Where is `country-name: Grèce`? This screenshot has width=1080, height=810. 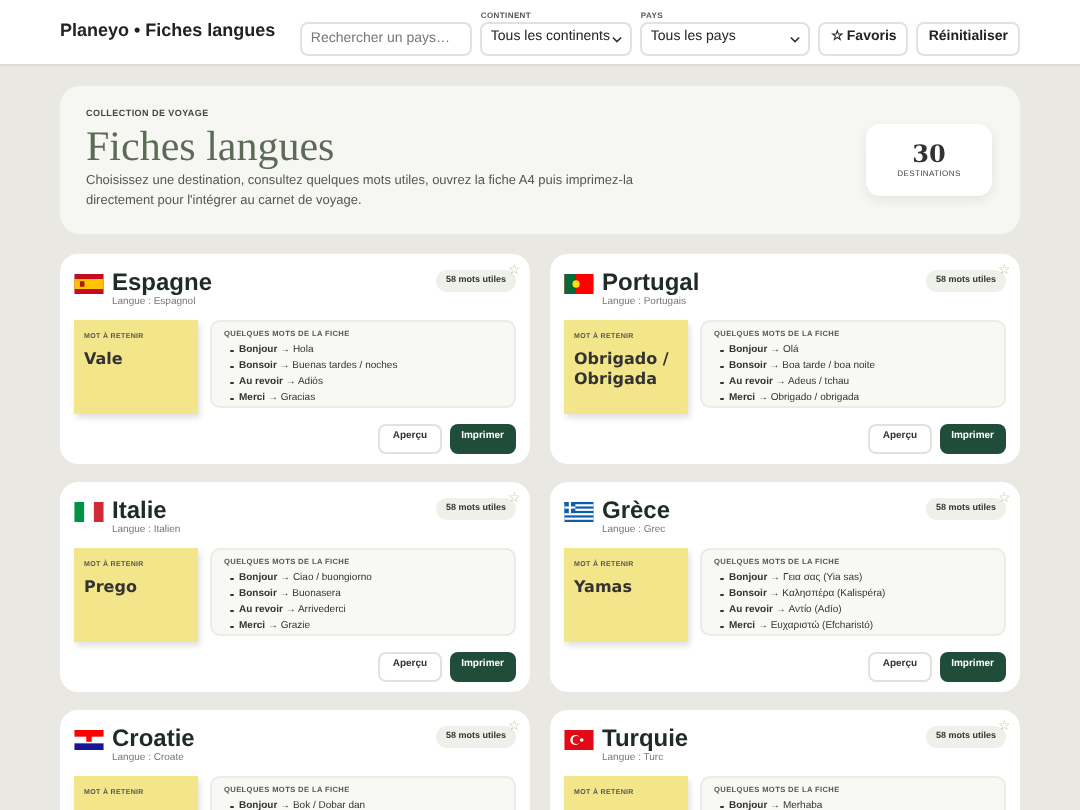
country-name: Grèce is located at coordinates (636, 510).